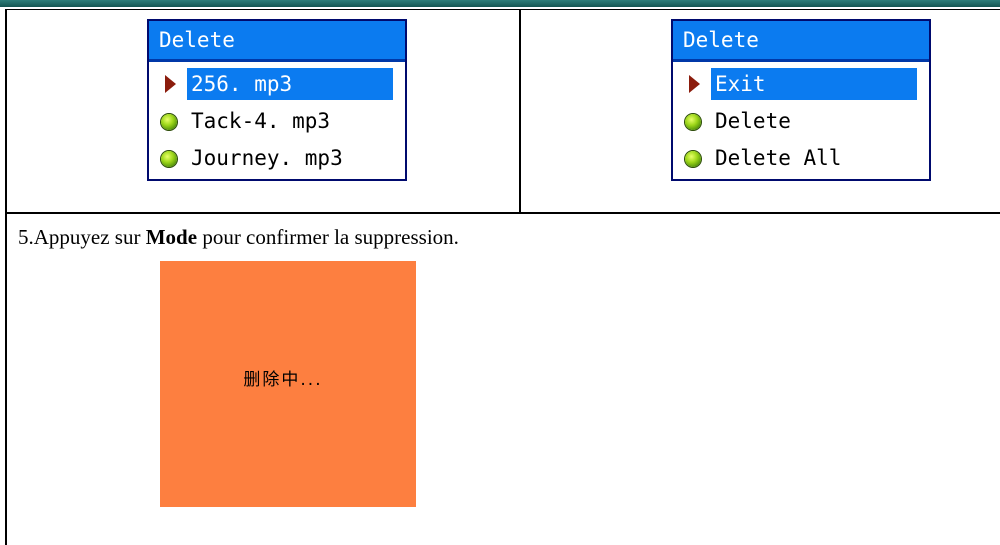 The height and width of the screenshot is (545, 1000). I want to click on menu-item: Delete All, so click(801, 160).